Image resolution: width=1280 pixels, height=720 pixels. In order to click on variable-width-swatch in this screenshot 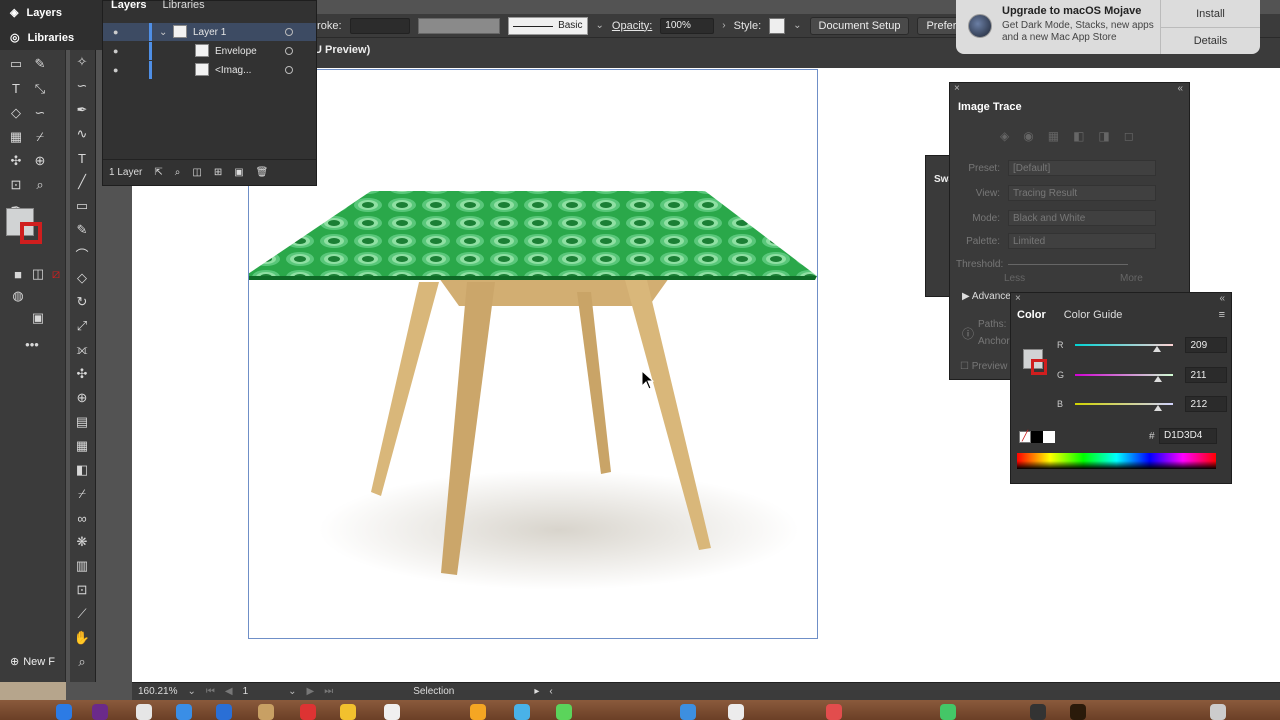, I will do `click(458, 25)`.